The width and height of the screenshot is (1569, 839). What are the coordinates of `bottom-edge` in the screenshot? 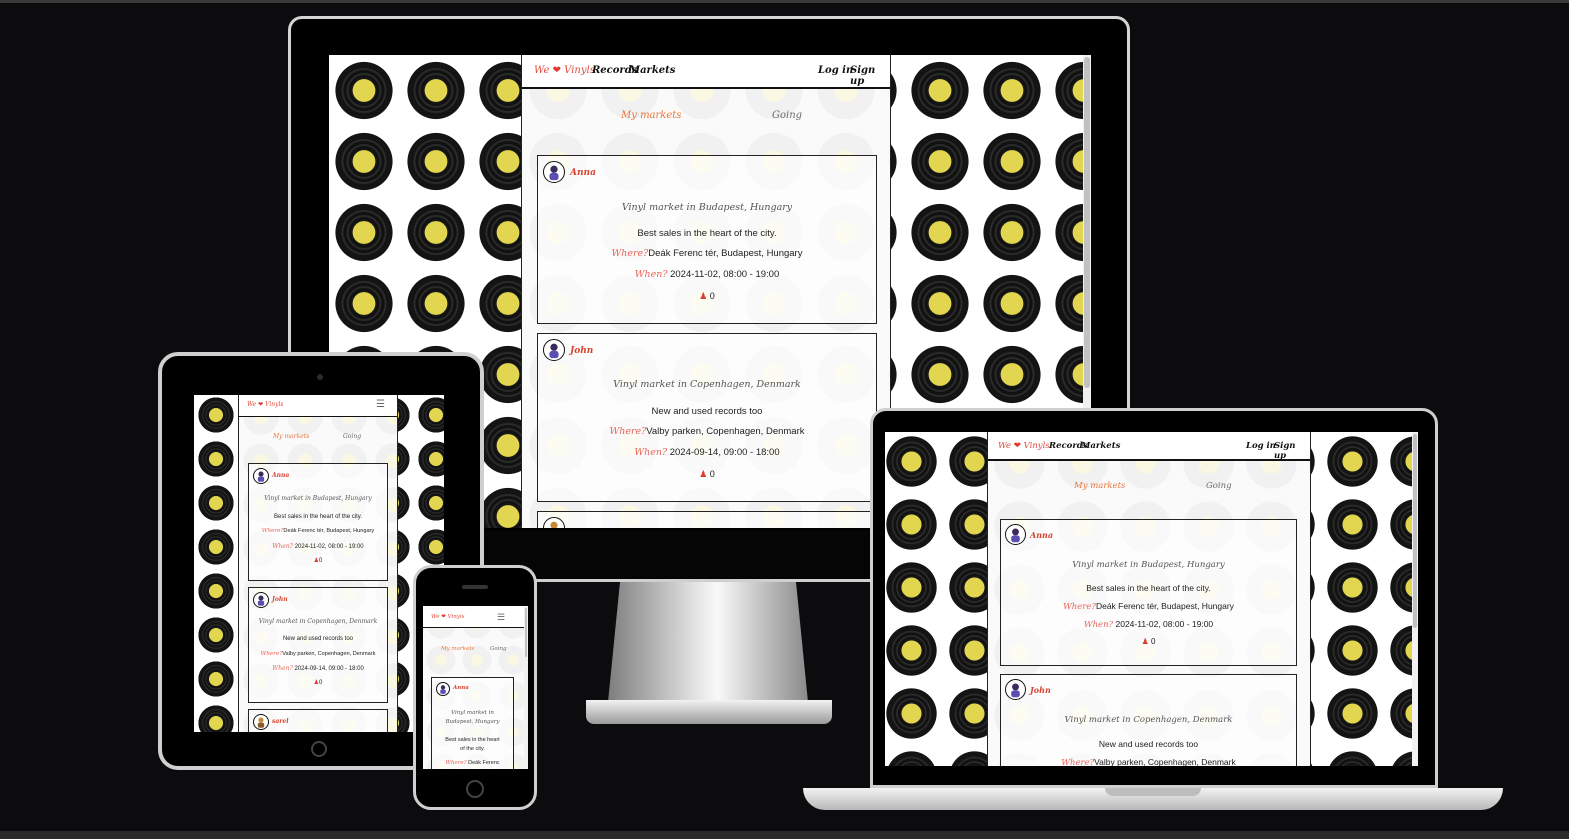 It's located at (784, 835).